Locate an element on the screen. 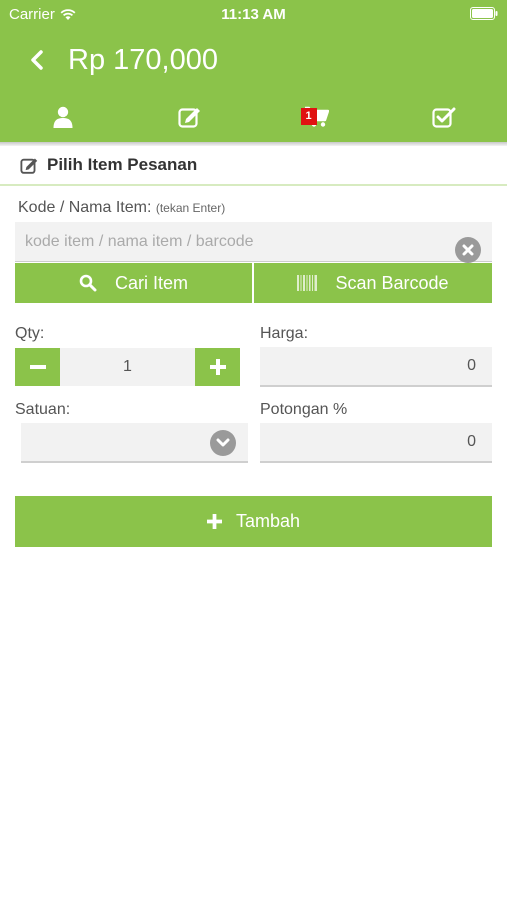 The height and width of the screenshot is (900, 507). item-action-buttons: Cari Item Scan Barcode is located at coordinates (253, 283).